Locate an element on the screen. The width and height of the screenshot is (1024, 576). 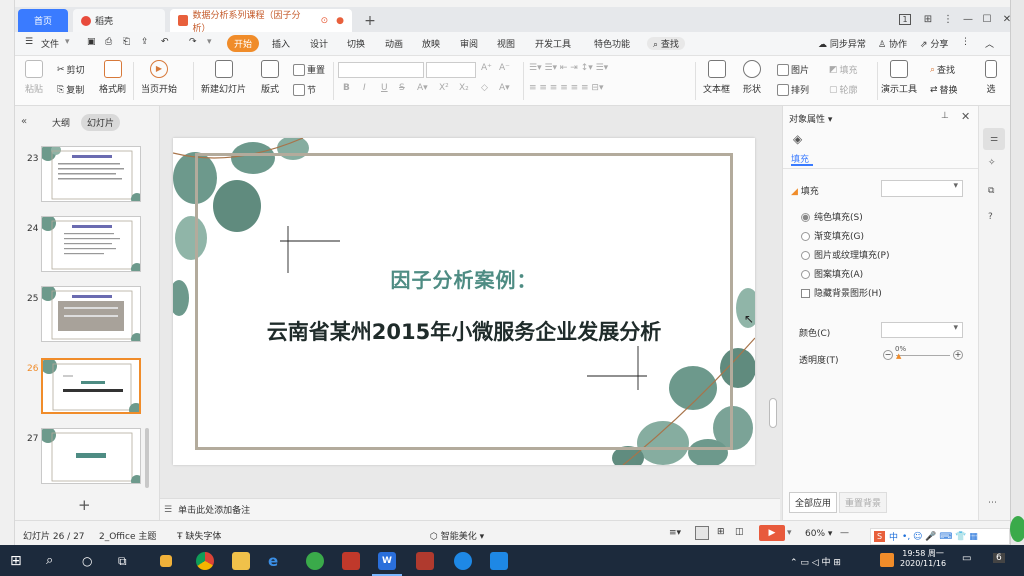
more-sidebar-icon: ⋯ is located at coordinates (992, 503).